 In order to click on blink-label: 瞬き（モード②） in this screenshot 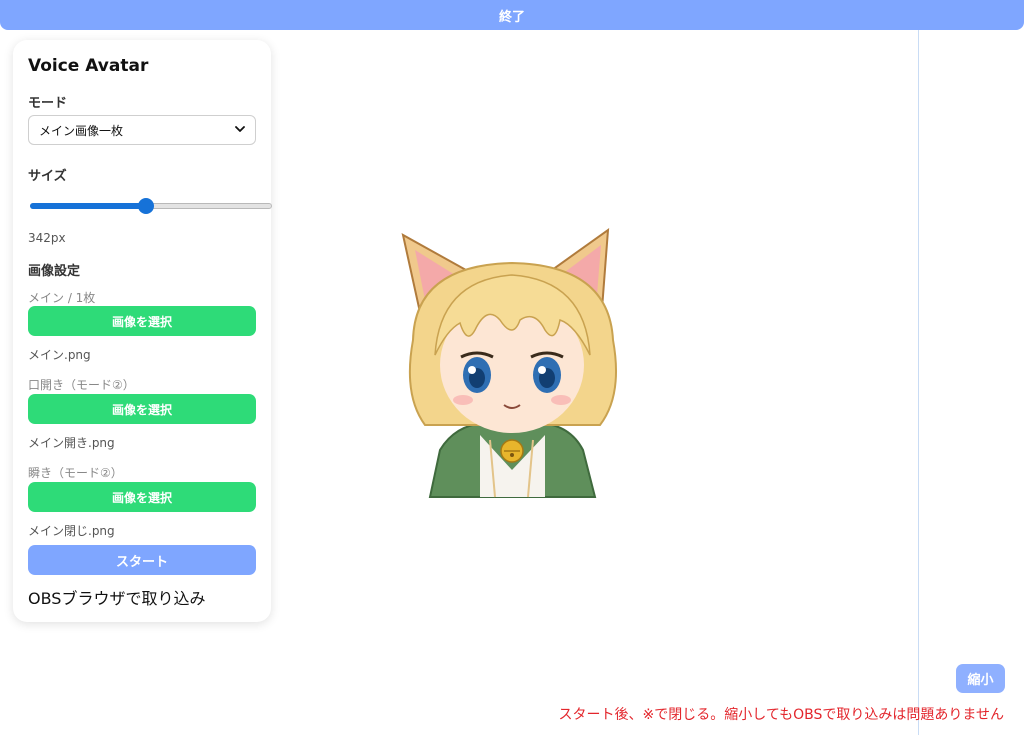, I will do `click(75, 473)`.